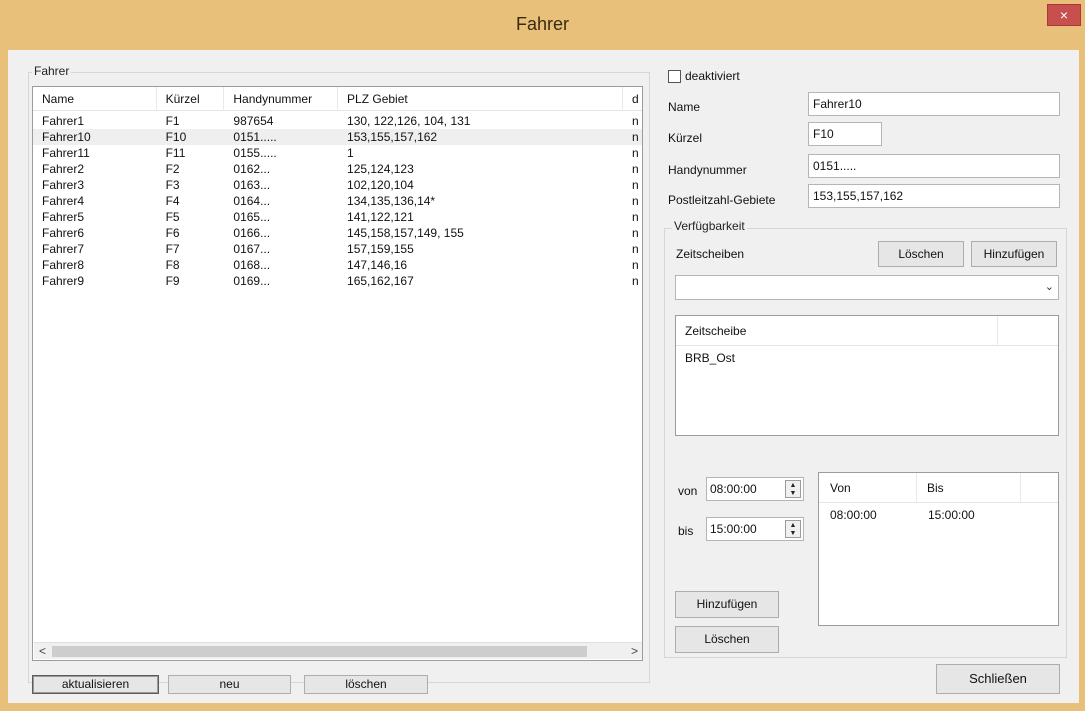 This screenshot has height=711, width=1085. Describe the element at coordinates (409, 121) in the screenshot. I see `cell-plz: 130, 122,126, 104, 131` at that location.